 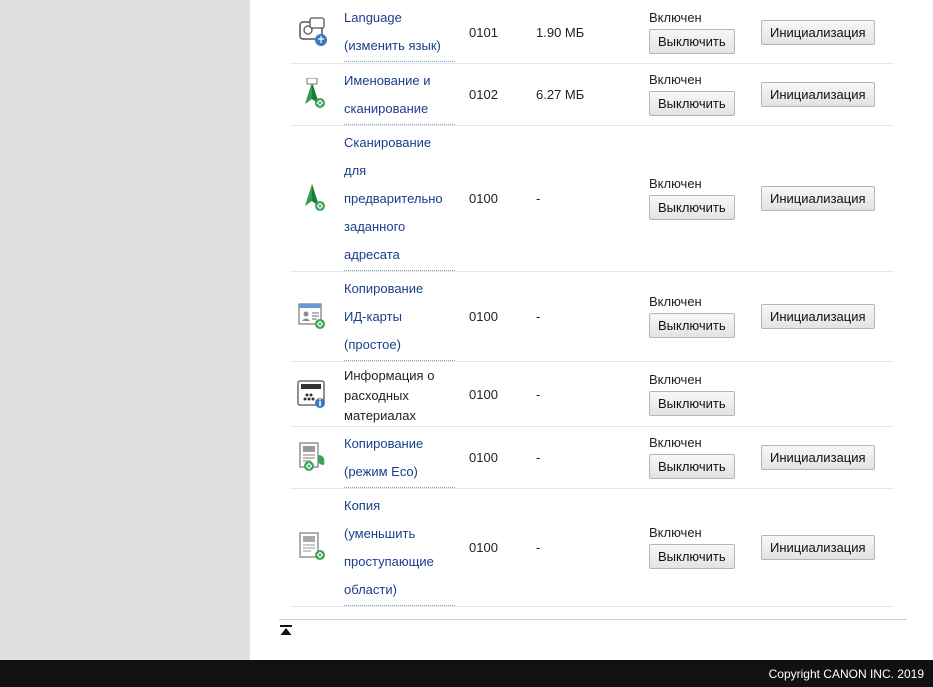 I want to click on footer-bar: Copyright CANON INC. 2019, so click(x=466, y=673).